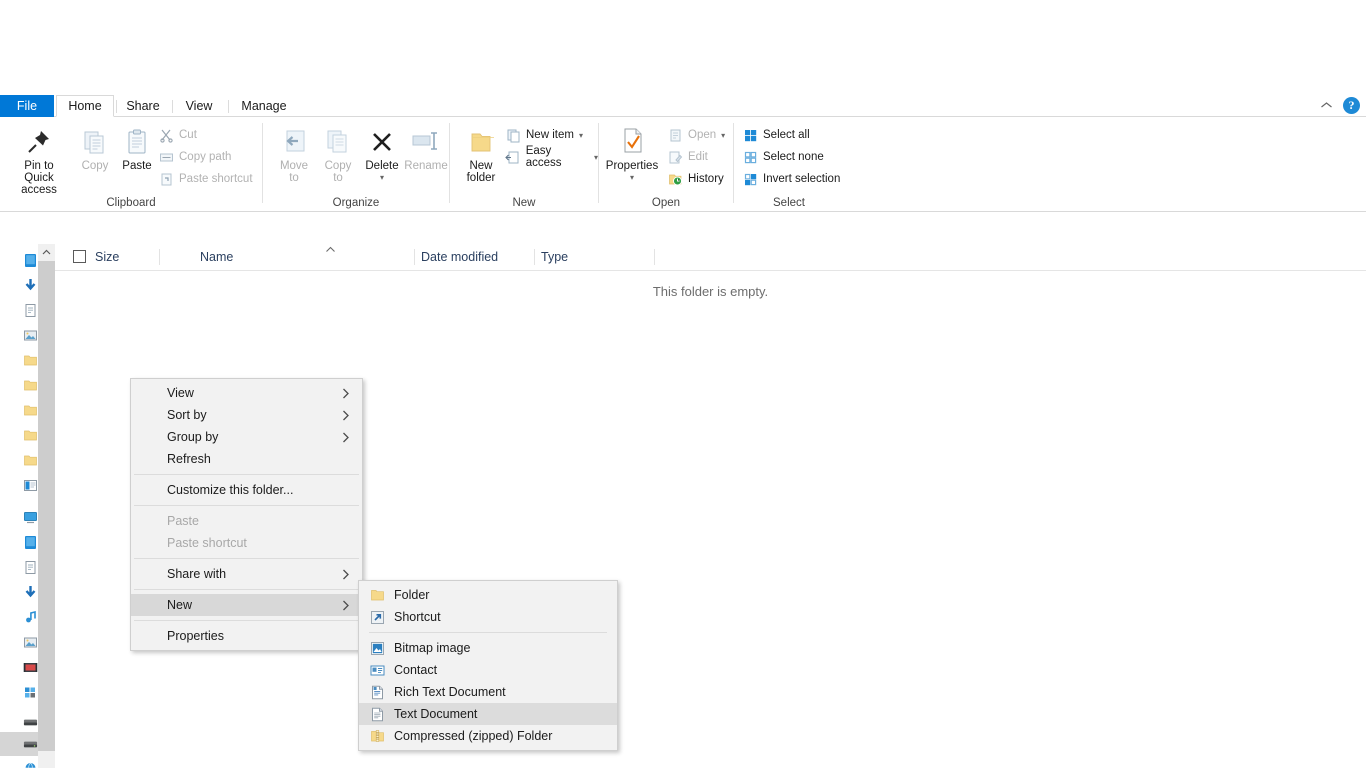  What do you see at coordinates (783, 157) in the screenshot?
I see `select-none-button: Select none` at bounding box center [783, 157].